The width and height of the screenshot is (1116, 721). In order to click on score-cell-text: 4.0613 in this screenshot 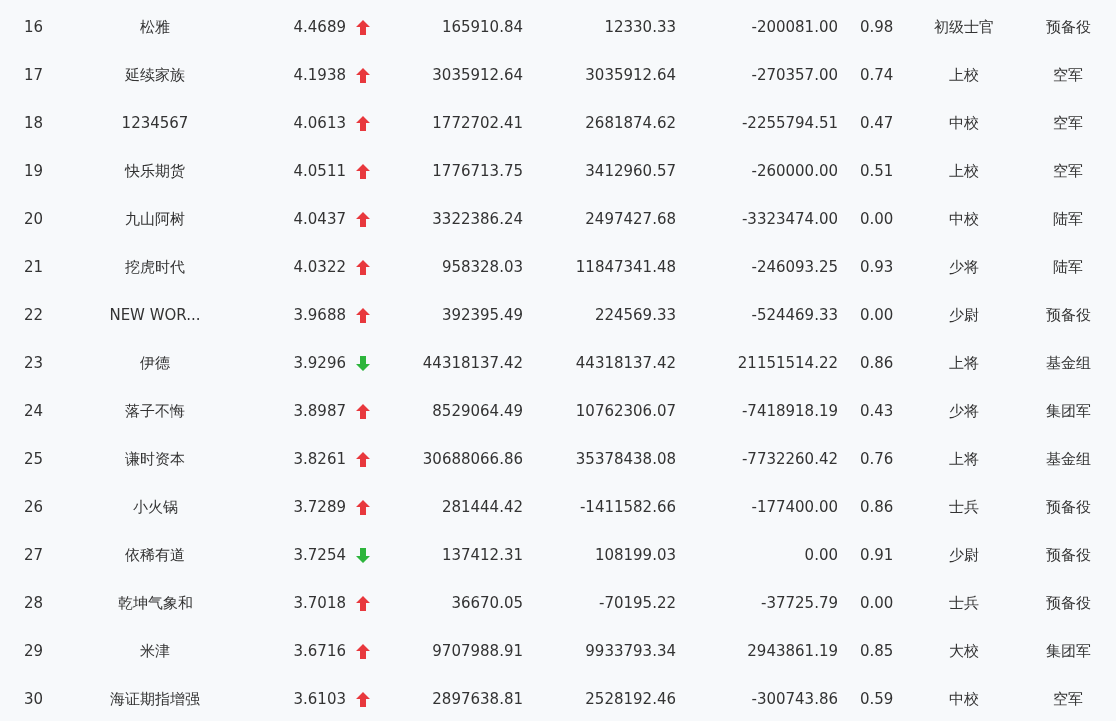, I will do `click(320, 123)`.